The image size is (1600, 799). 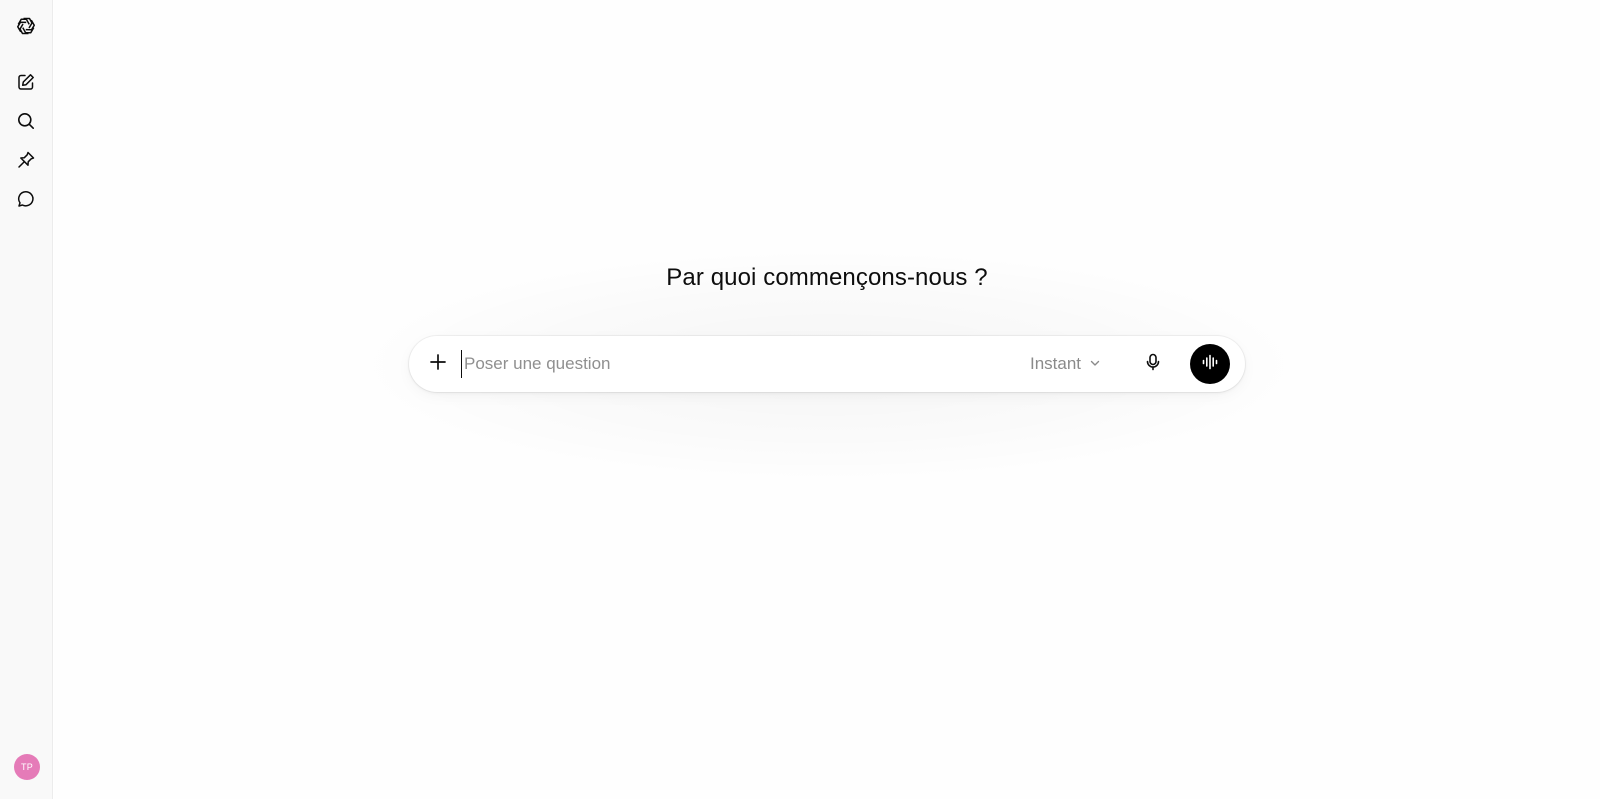 I want to click on model-selector-label: Instant, so click(x=1056, y=363).